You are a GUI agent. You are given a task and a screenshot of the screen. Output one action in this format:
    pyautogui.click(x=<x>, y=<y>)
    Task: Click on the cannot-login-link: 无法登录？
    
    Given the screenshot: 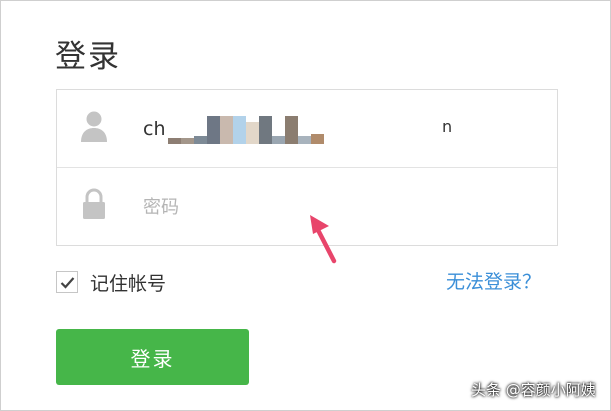 What is the action you would take?
    pyautogui.click(x=493, y=282)
    